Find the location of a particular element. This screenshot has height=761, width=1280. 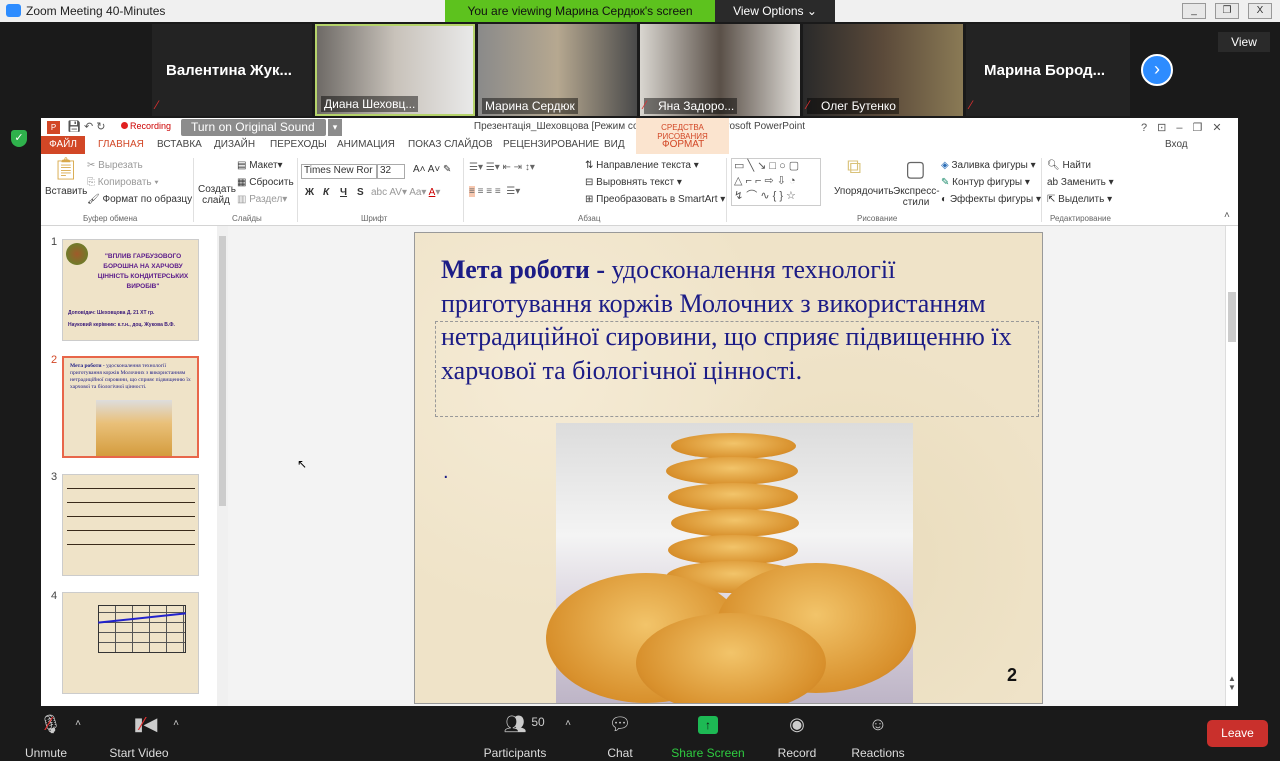

underline-button: Ч is located at coordinates (343, 192).